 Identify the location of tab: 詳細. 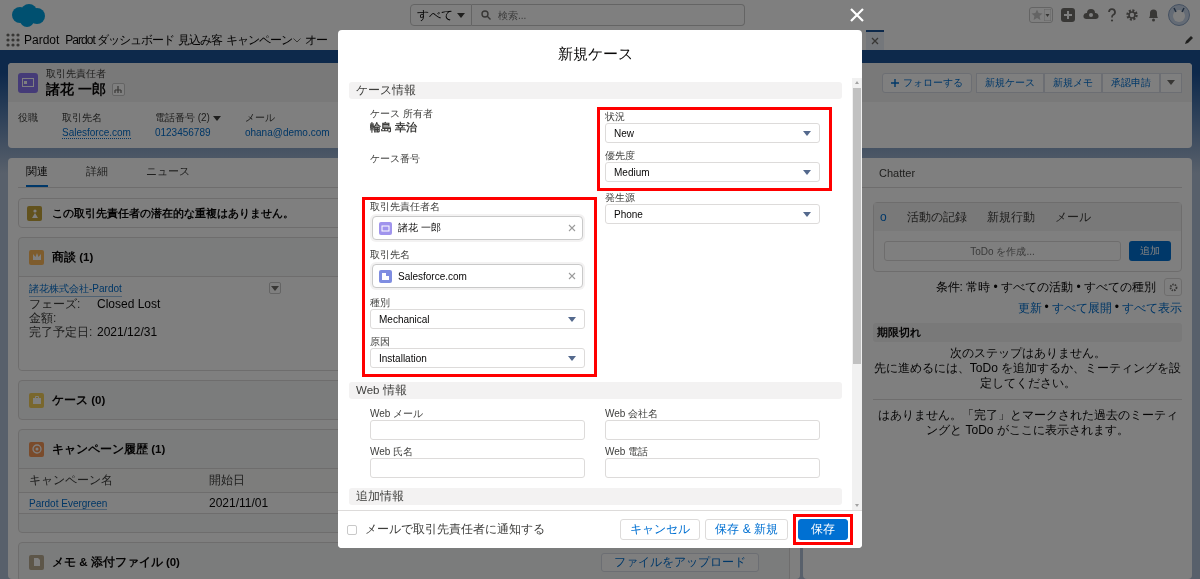
(97, 175).